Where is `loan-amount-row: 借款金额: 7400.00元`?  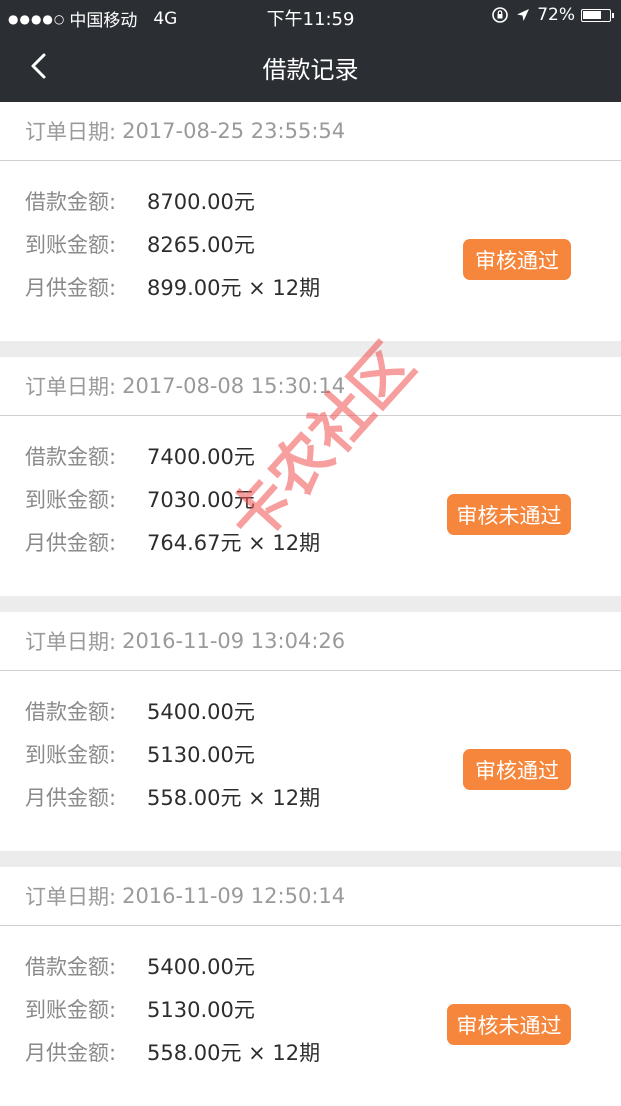
loan-amount-row: 借款金额: 7400.00元 is located at coordinates (323, 455).